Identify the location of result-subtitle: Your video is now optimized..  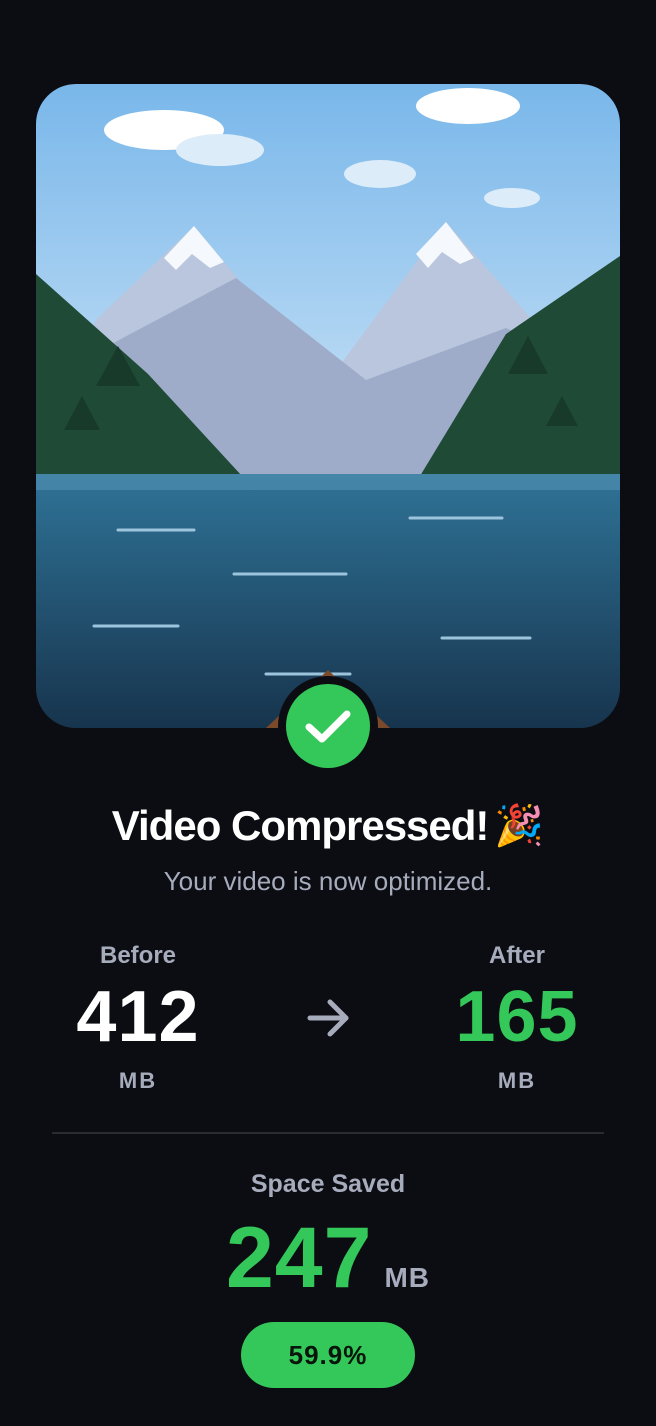
(328, 881).